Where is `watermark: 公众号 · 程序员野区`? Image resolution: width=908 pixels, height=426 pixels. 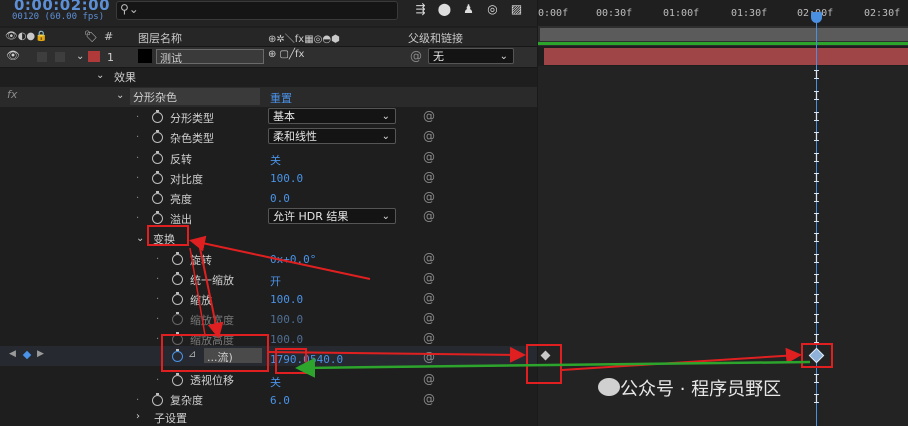 watermark: 公众号 · 程序员野区 is located at coordinates (701, 389).